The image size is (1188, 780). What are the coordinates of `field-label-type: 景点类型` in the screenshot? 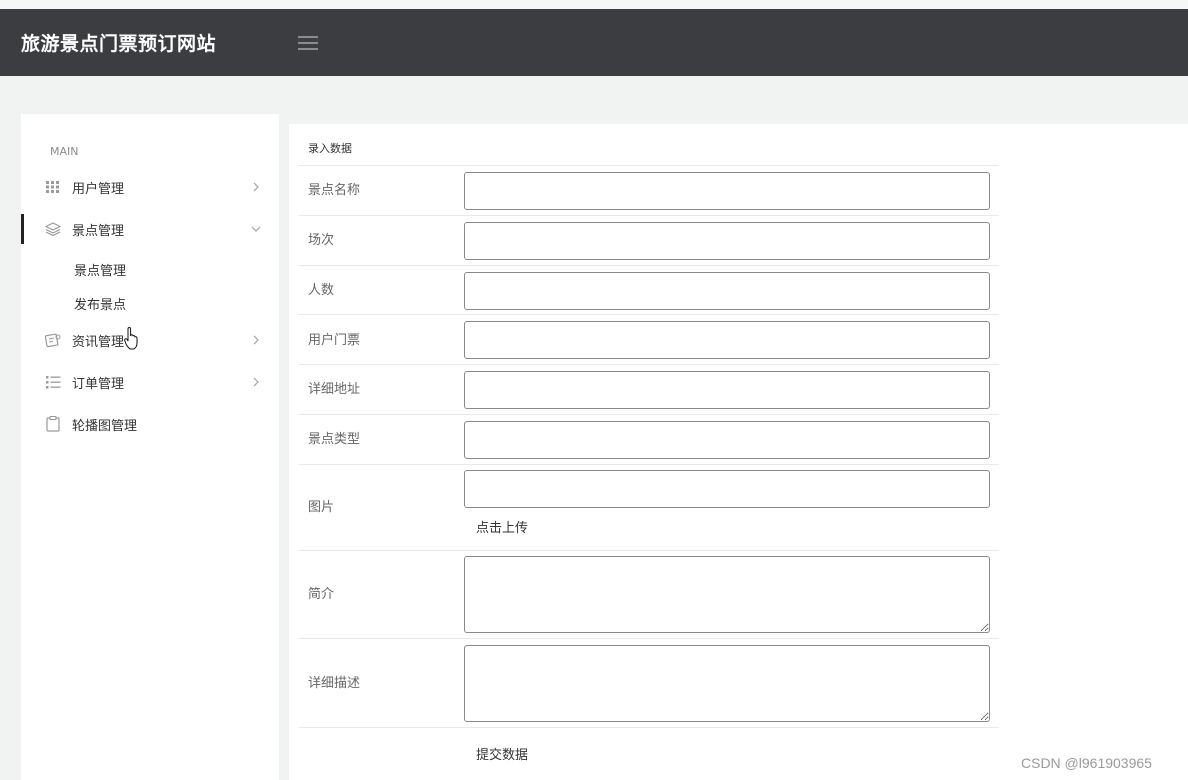 It's located at (334, 439).